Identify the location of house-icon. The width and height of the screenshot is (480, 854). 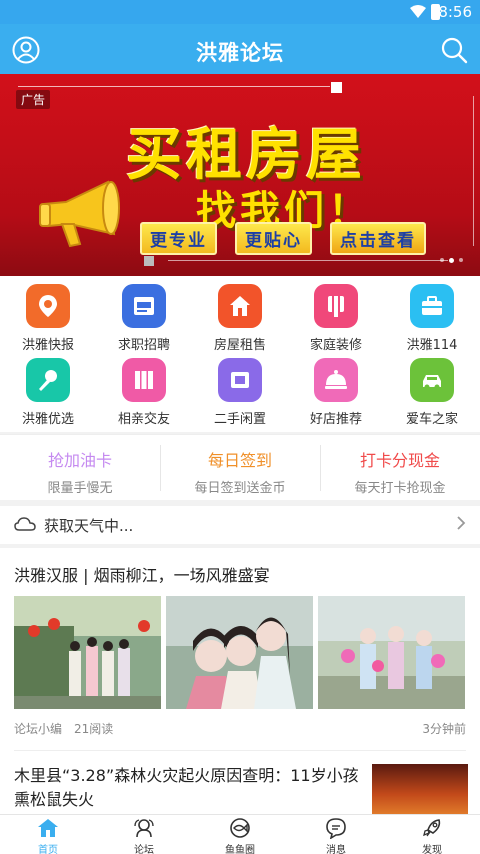
(240, 306).